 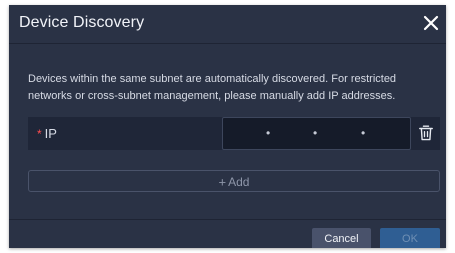 I want to click on add-ip-content: + Add, so click(x=234, y=182).